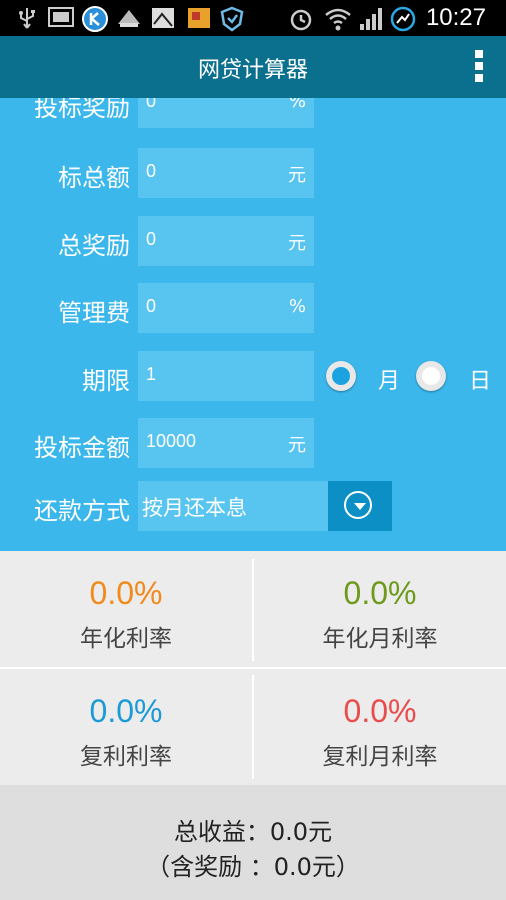  What do you see at coordinates (380, 593) in the screenshot?
I see `monthly-rate-value: 0.0%` at bounding box center [380, 593].